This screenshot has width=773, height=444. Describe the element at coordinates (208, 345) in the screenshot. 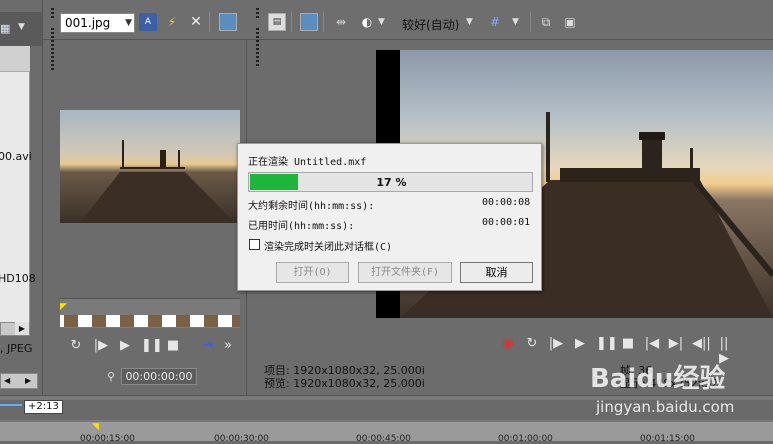

I see `insert-icon: ⇥` at that location.